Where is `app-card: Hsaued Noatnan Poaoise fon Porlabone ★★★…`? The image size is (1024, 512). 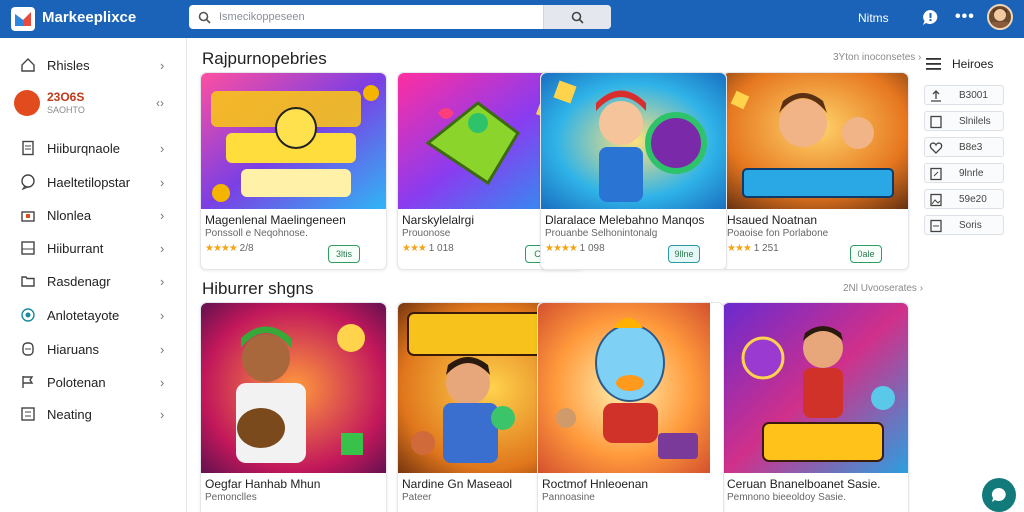
app-card: Hsaued Noatnan Poaoise fon Porlabone ★★★… is located at coordinates (815, 171).